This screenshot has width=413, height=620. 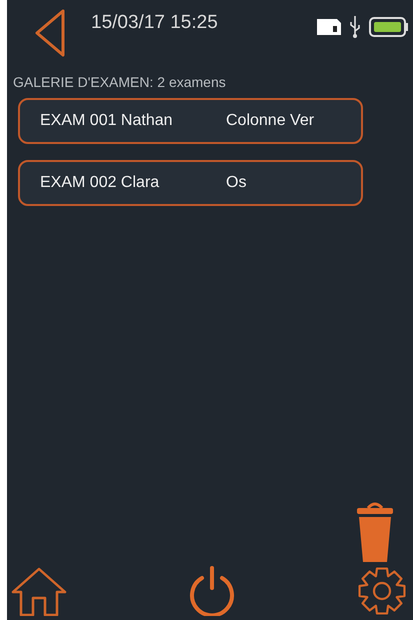 I want to click on exam-item: EXAM 002 Clara Os, so click(x=190, y=183).